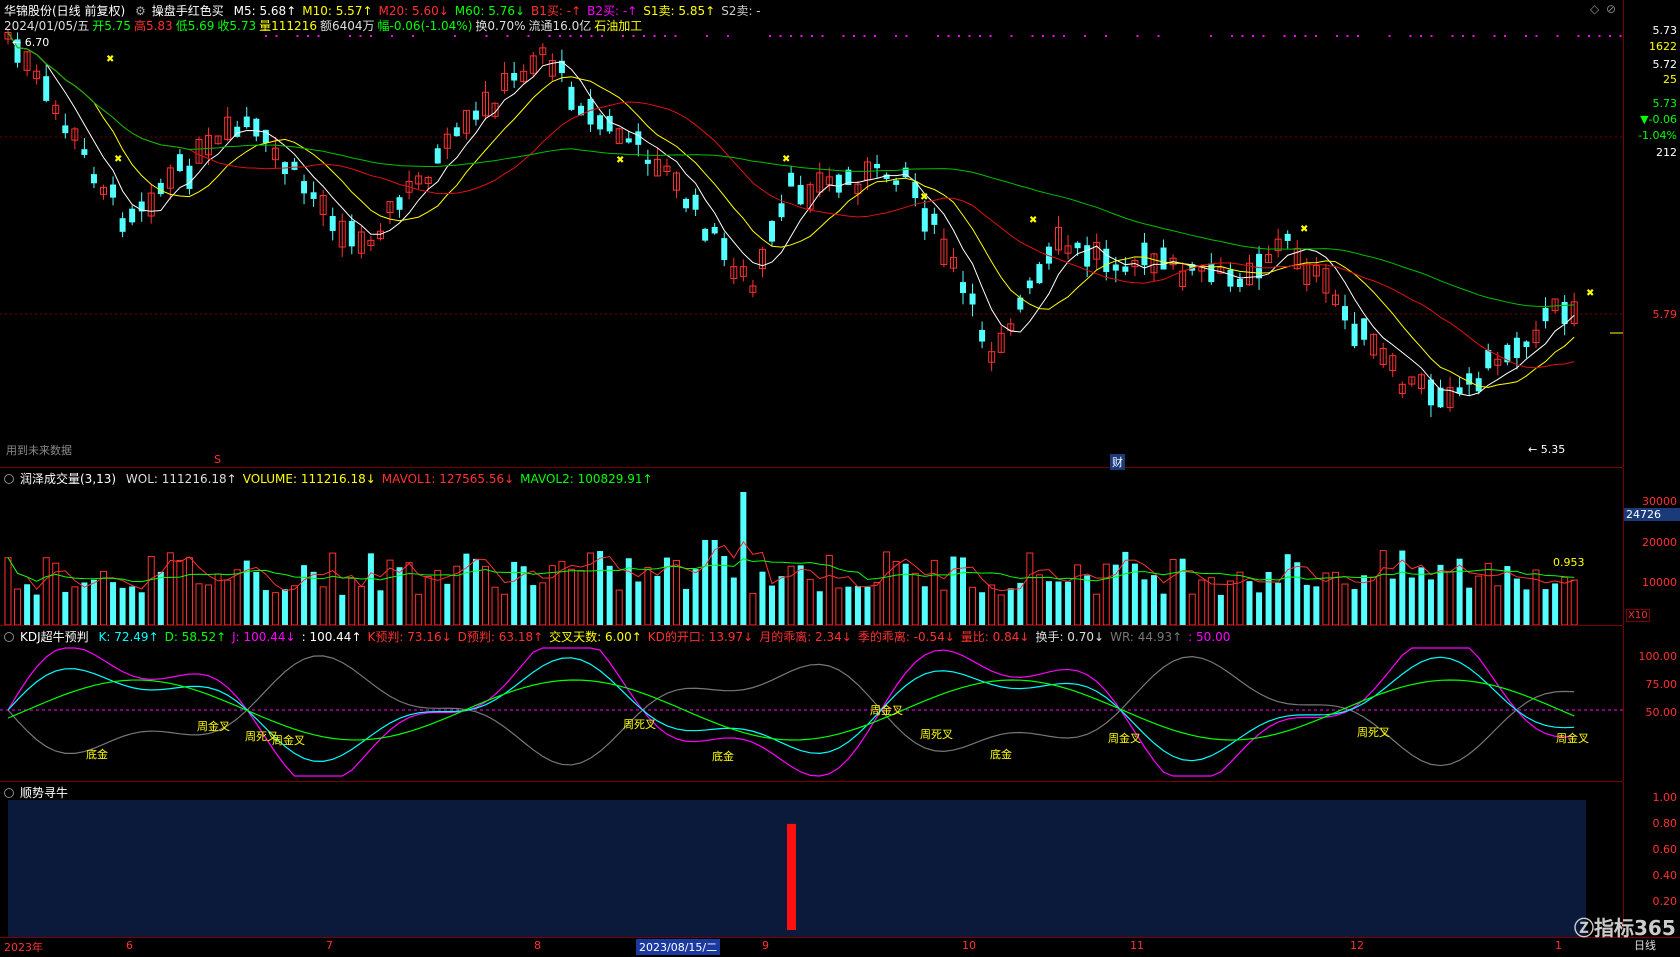 This screenshot has width=1680, height=957. Describe the element at coordinates (791, 712) in the screenshot. I see `j-line` at that location.